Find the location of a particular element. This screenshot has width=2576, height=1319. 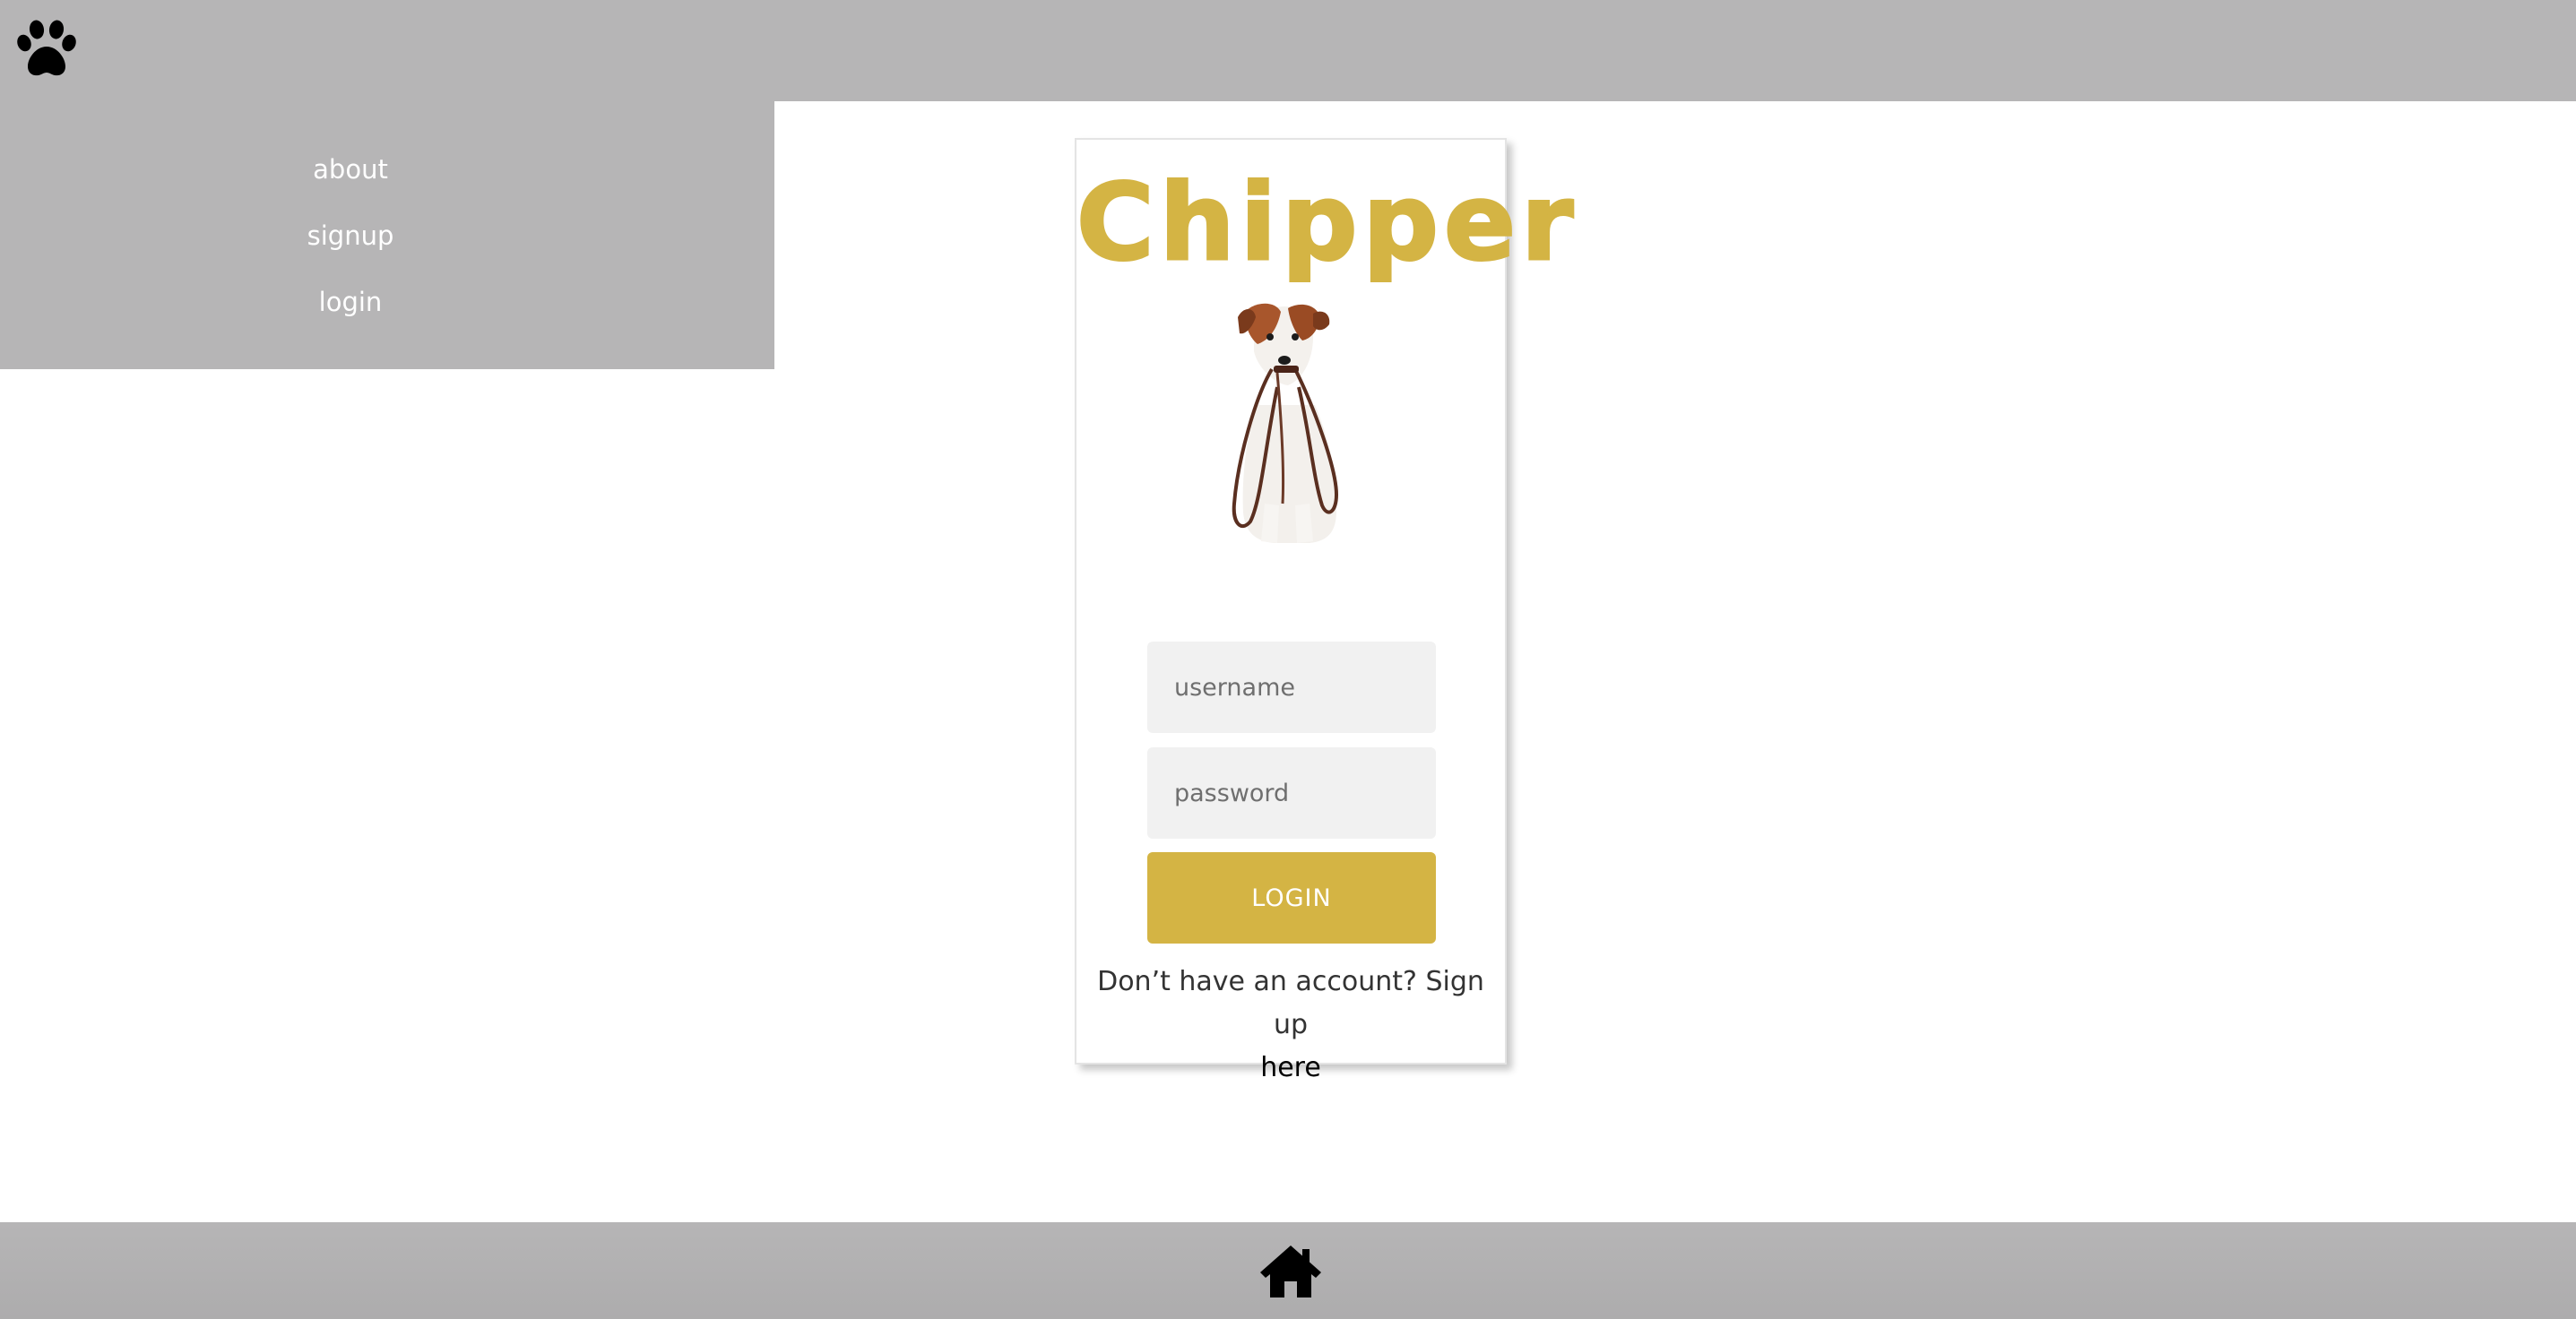

signup-prompt-text: Don’t have an account? Sign up is located at coordinates (1290, 1003).